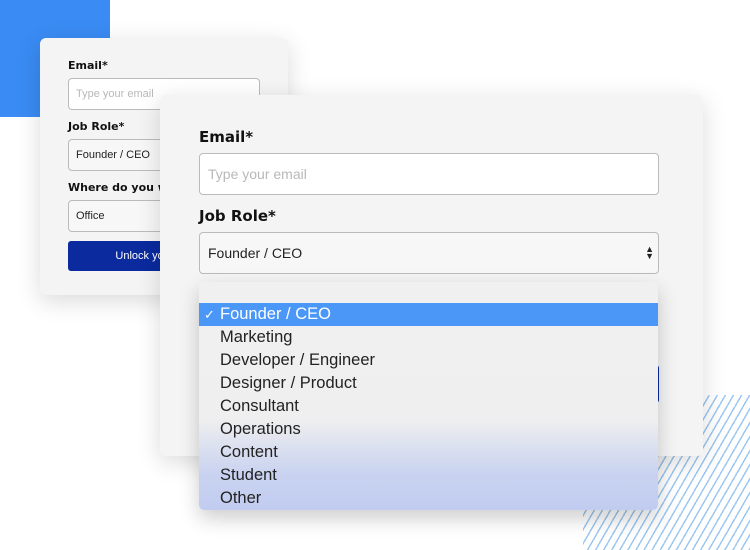 This screenshot has height=550, width=750. What do you see at coordinates (428, 337) in the screenshot?
I see `dropdown-option: Marketing` at bounding box center [428, 337].